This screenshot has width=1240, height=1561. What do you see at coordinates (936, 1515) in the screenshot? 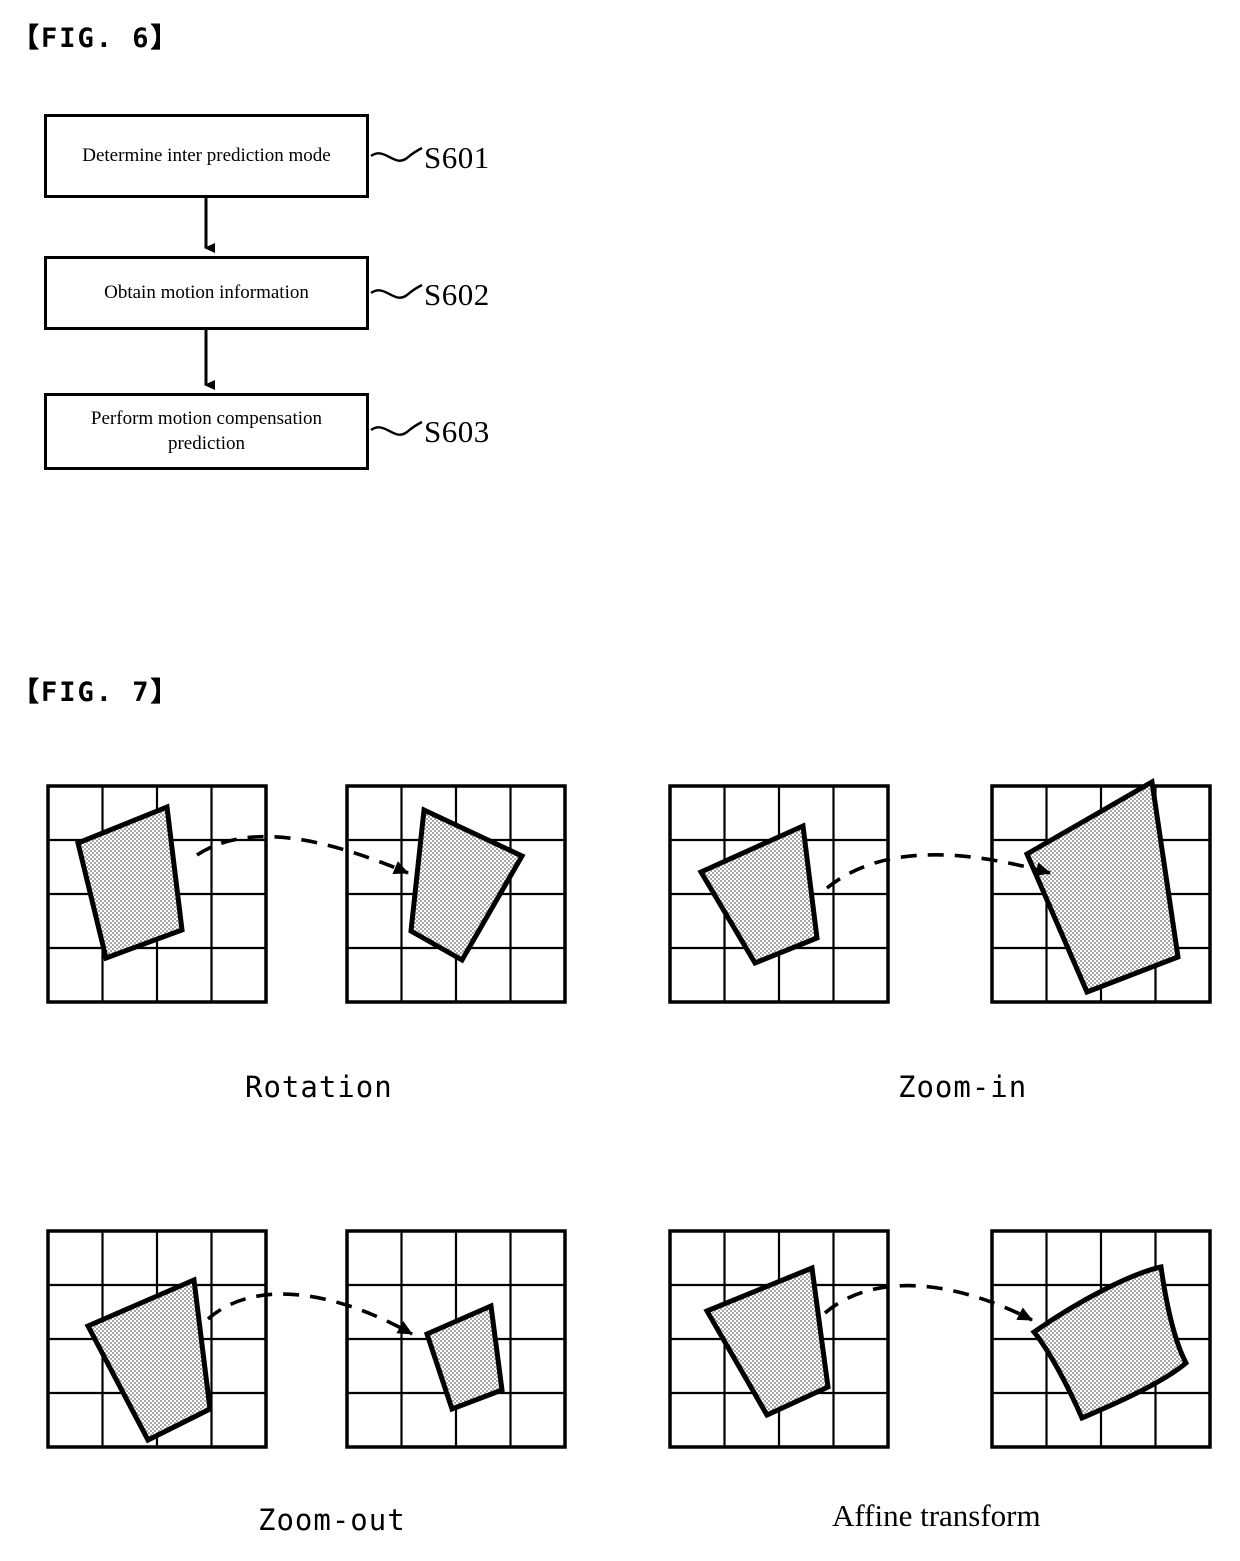
I see `caption-affine-transform: Affine transform` at bounding box center [936, 1515].